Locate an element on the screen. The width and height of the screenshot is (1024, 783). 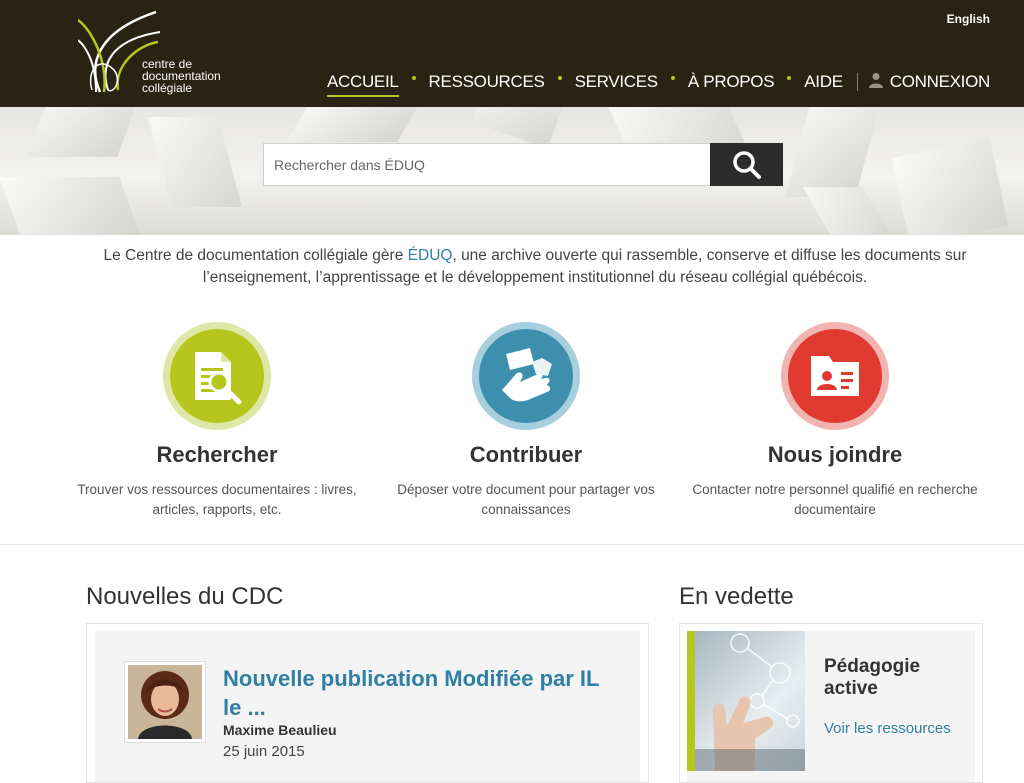
featured-title: Pédagogie active is located at coordinates (872, 677).